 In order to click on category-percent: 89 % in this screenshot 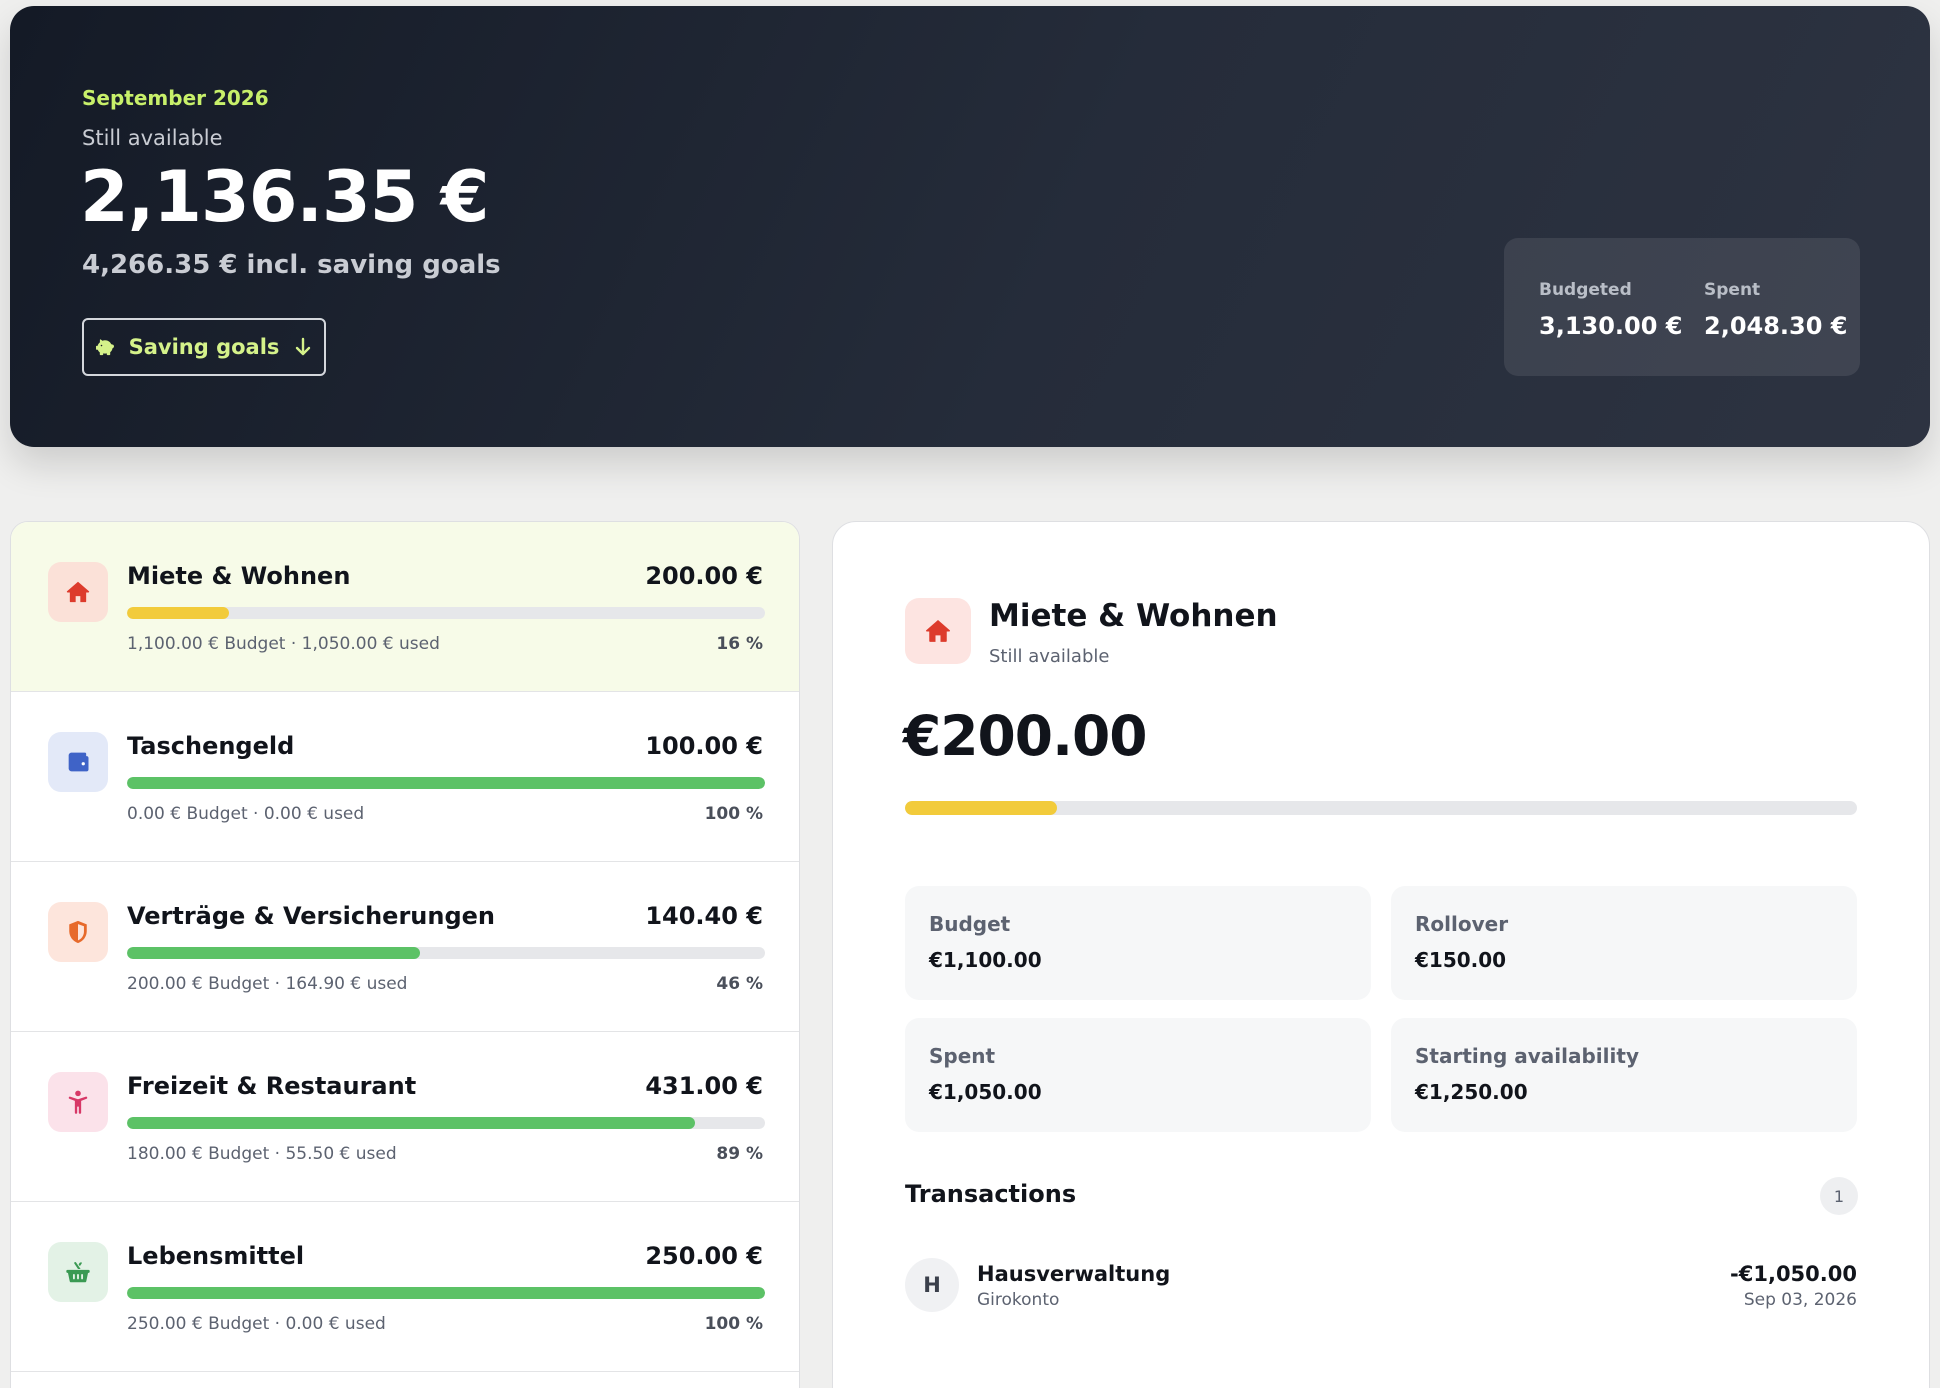, I will do `click(739, 1154)`.